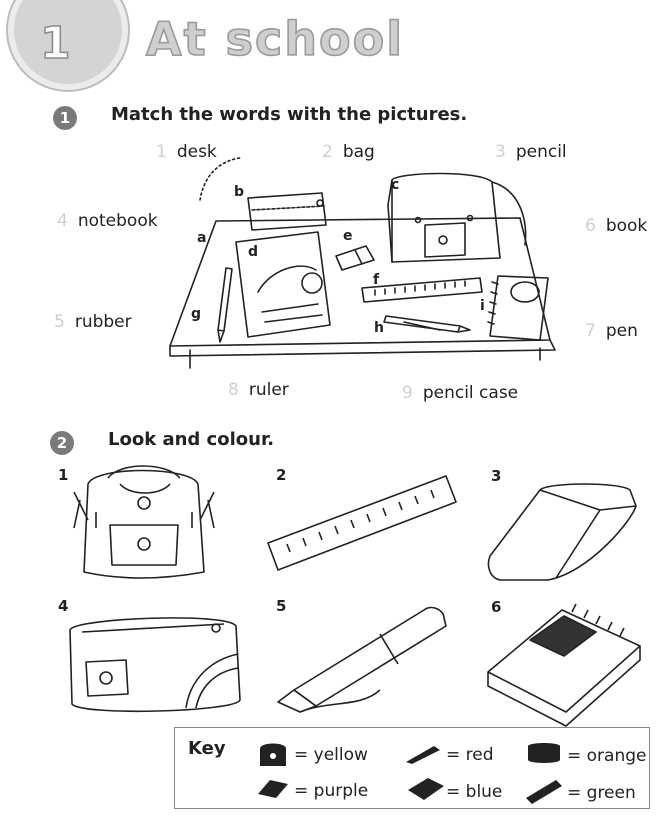  What do you see at coordinates (607, 756) in the screenshot?
I see `key-orange: = orange` at bounding box center [607, 756].